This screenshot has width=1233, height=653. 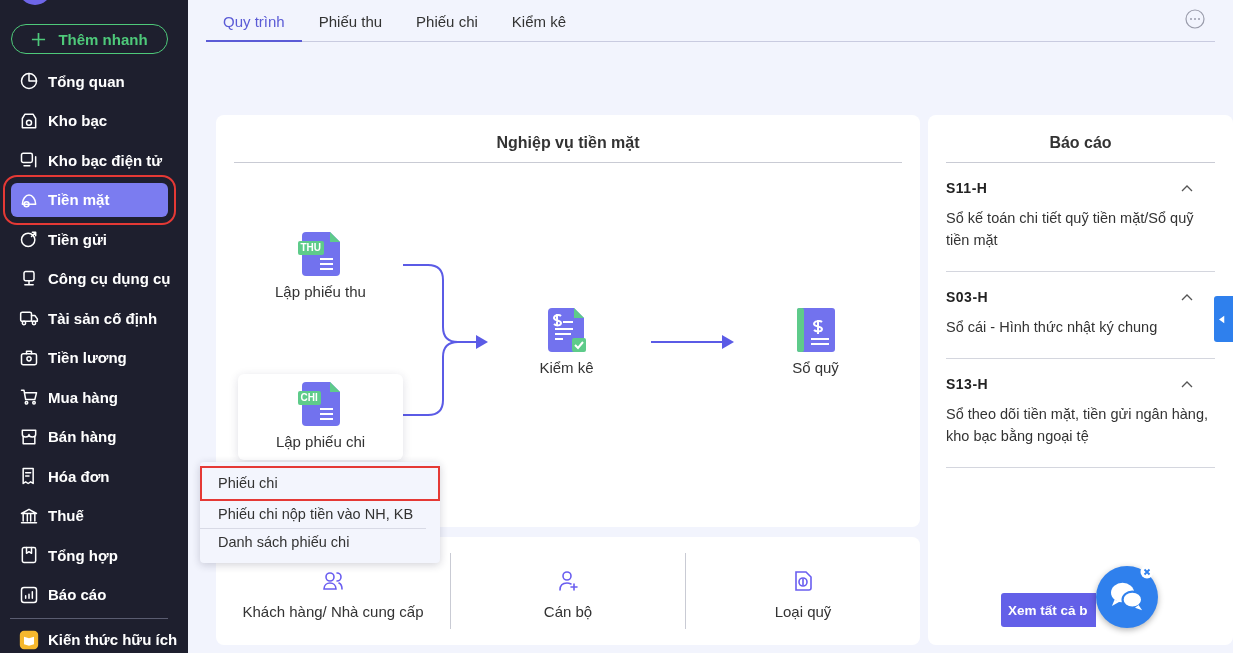 I want to click on report-code: S13-H, so click(x=967, y=384).